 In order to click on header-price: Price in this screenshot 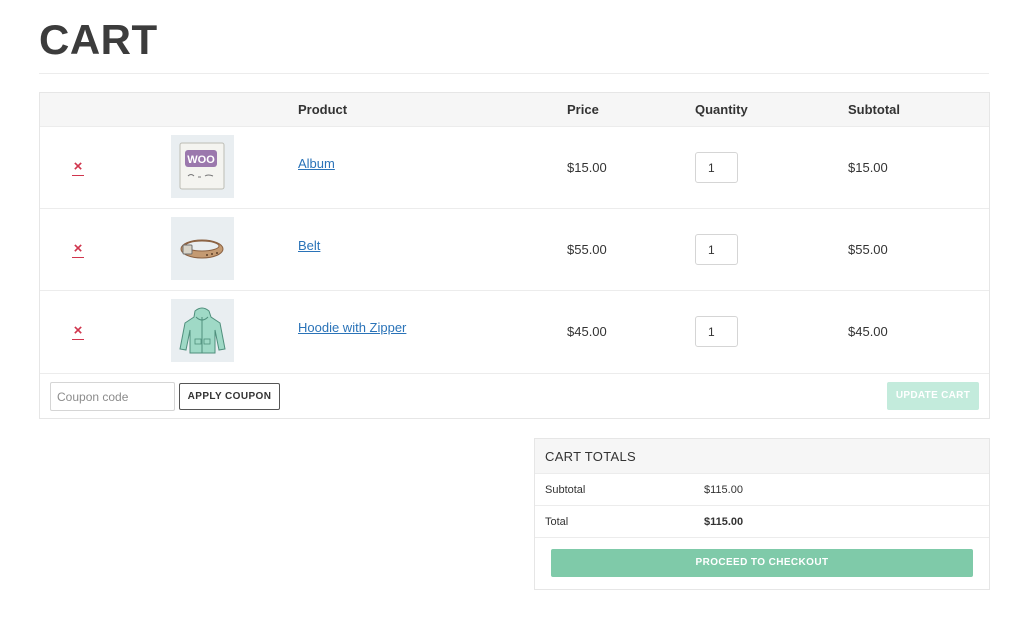, I will do `click(583, 109)`.